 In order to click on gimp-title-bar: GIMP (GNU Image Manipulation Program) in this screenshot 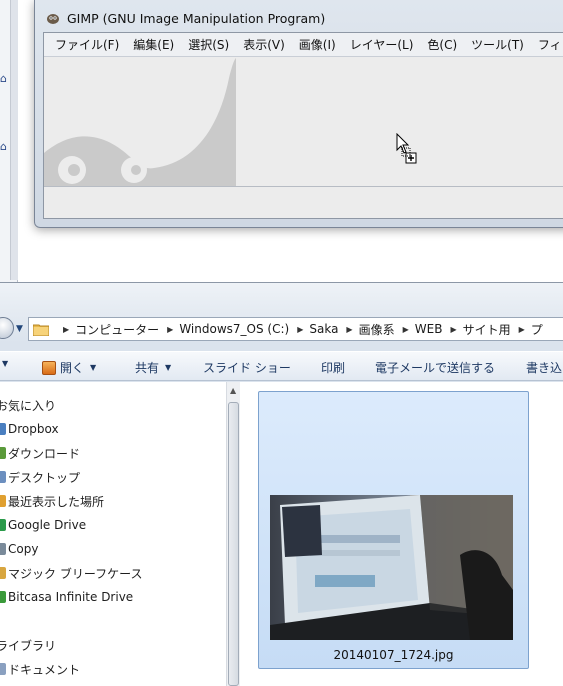, I will do `click(185, 18)`.